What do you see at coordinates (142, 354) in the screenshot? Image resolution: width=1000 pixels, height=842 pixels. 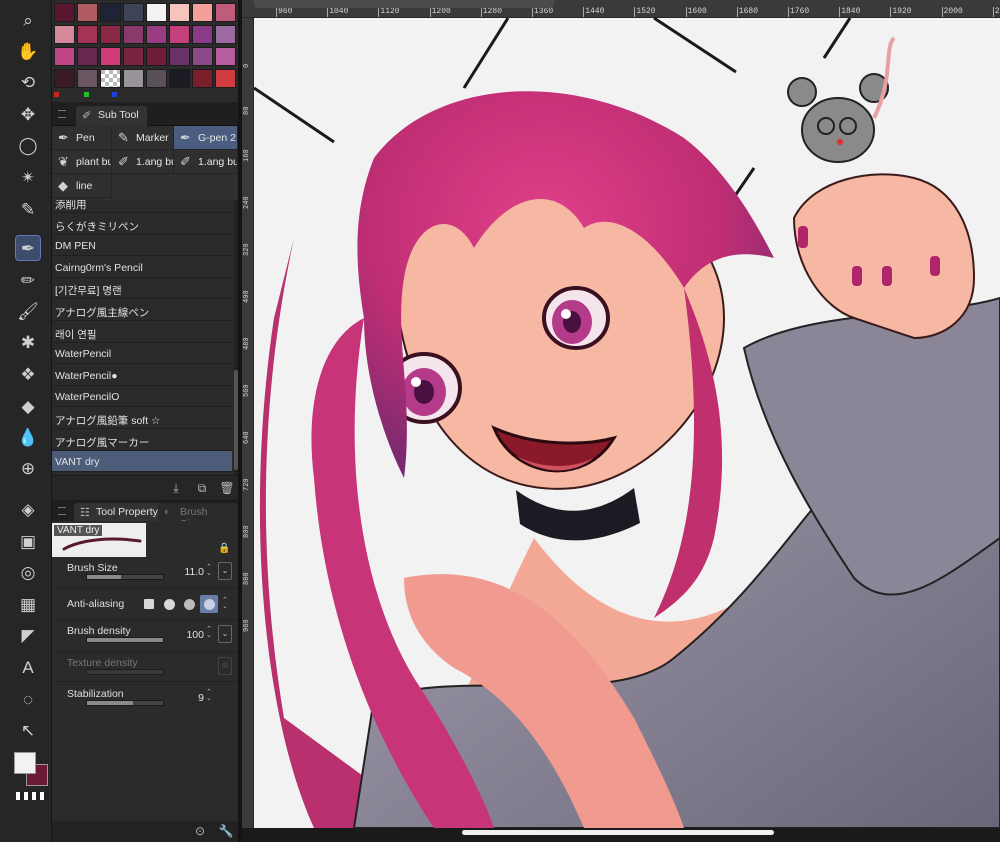 I see `brush-list-item: WaterPencil` at bounding box center [142, 354].